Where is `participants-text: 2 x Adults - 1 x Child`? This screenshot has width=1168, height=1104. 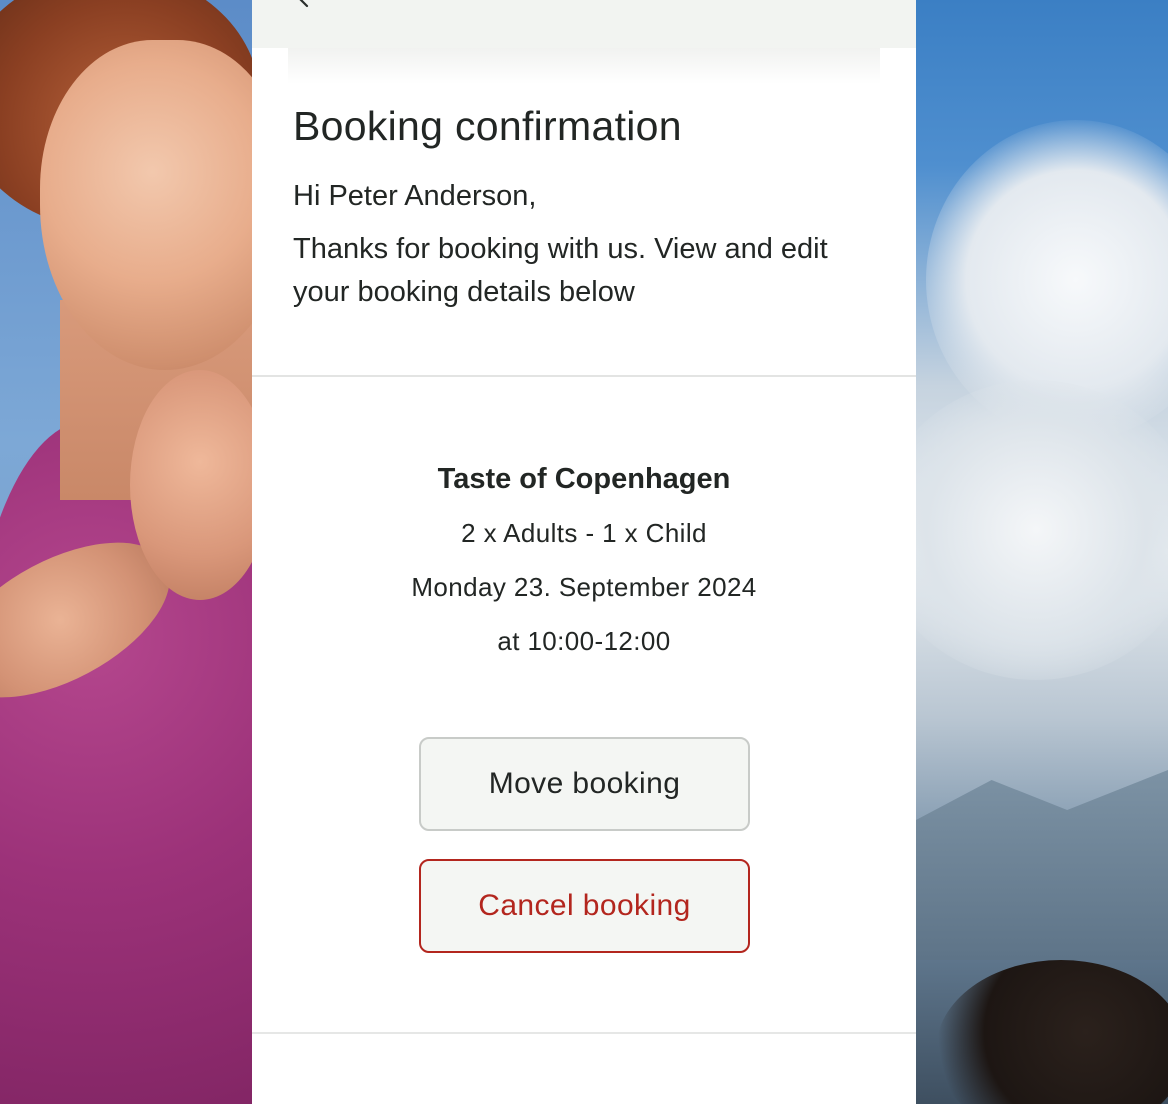
participants-text: 2 x Adults - 1 x Child is located at coordinates (584, 533).